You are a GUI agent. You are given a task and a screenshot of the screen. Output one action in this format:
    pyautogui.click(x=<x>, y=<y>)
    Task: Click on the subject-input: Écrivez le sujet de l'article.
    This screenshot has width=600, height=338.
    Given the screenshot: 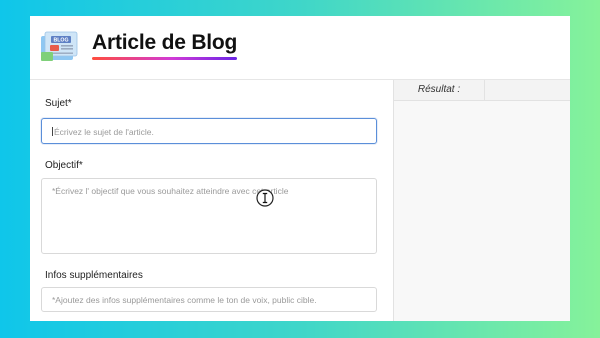 What is the action you would take?
    pyautogui.click(x=209, y=131)
    